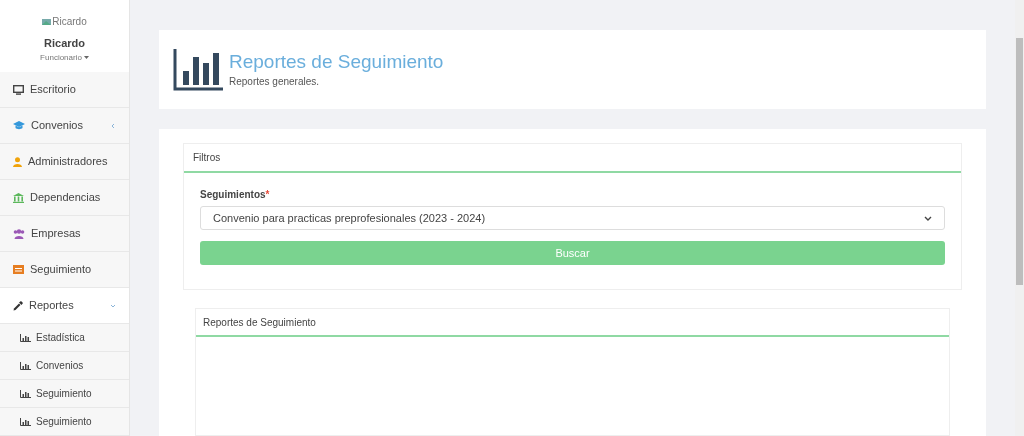 This screenshot has width=1024, height=436. I want to click on user-role-dropdown: Funcionario, so click(64, 57).